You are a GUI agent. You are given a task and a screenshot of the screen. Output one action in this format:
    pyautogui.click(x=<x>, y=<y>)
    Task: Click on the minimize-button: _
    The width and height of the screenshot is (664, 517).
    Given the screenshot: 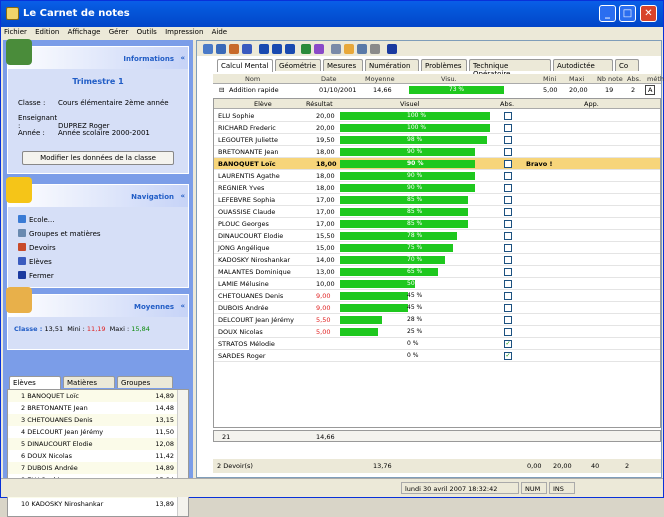 What is the action you would take?
    pyautogui.click(x=607, y=13)
    